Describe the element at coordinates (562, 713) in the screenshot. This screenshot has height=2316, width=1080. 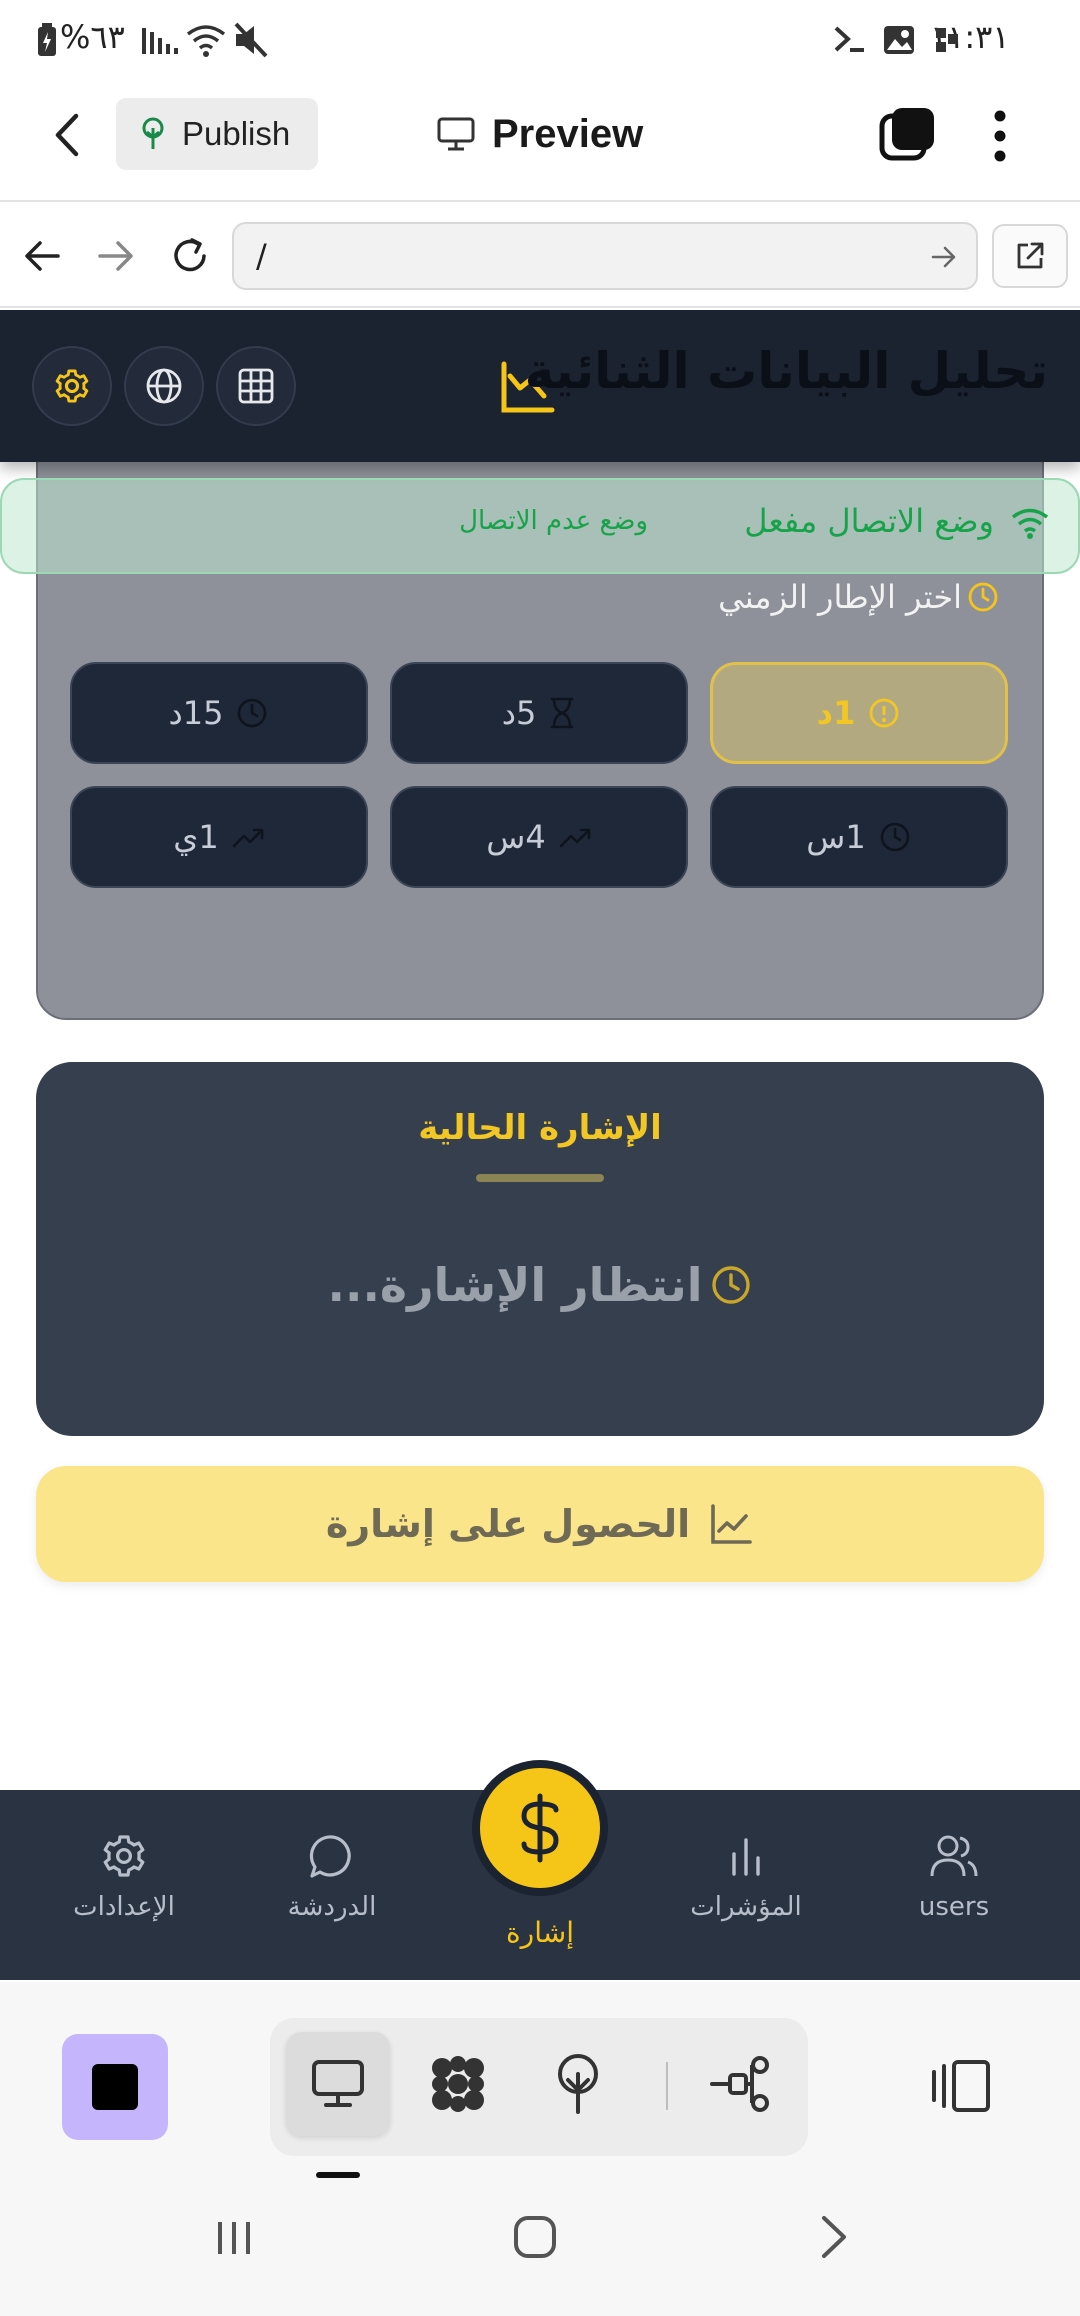
I see `hourglass-icon` at that location.